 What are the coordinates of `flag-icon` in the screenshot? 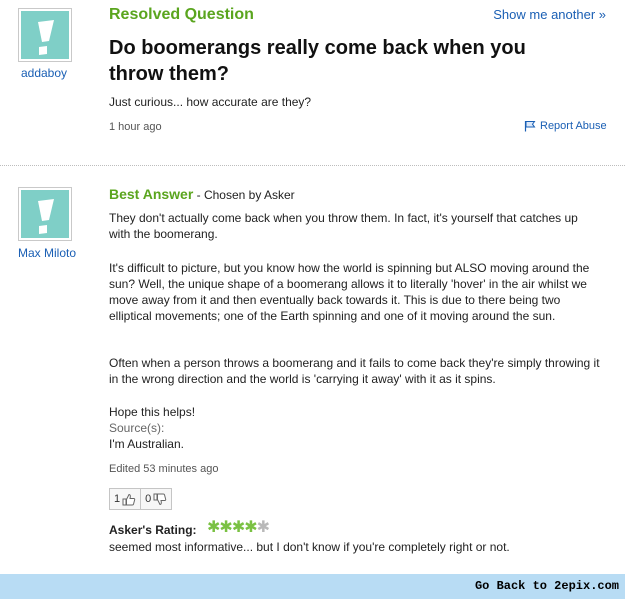 It's located at (530, 126).